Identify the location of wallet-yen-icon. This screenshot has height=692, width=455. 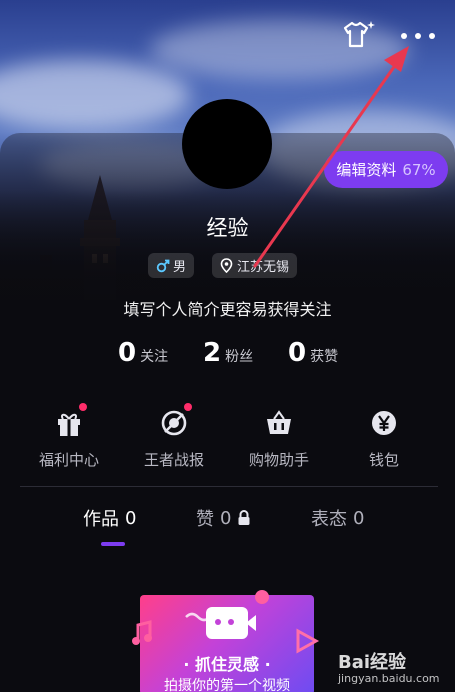
(384, 423).